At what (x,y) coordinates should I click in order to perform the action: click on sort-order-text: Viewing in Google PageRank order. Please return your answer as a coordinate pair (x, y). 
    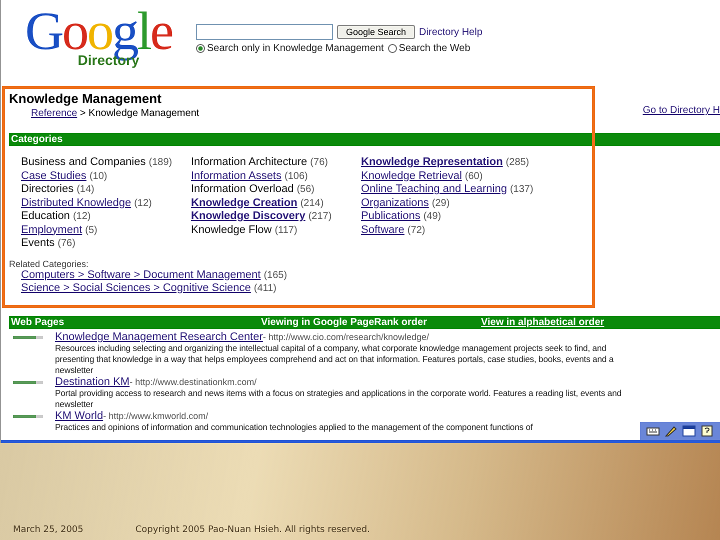
    Looking at the image, I should click on (344, 322).